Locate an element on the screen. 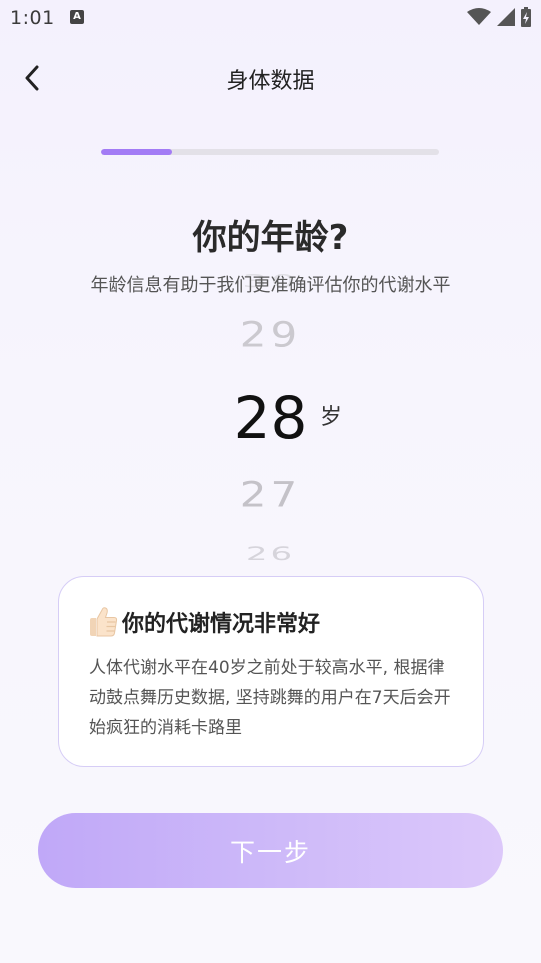 The height and width of the screenshot is (963, 541). next-step-button-label: 下一步 is located at coordinates (270, 852).